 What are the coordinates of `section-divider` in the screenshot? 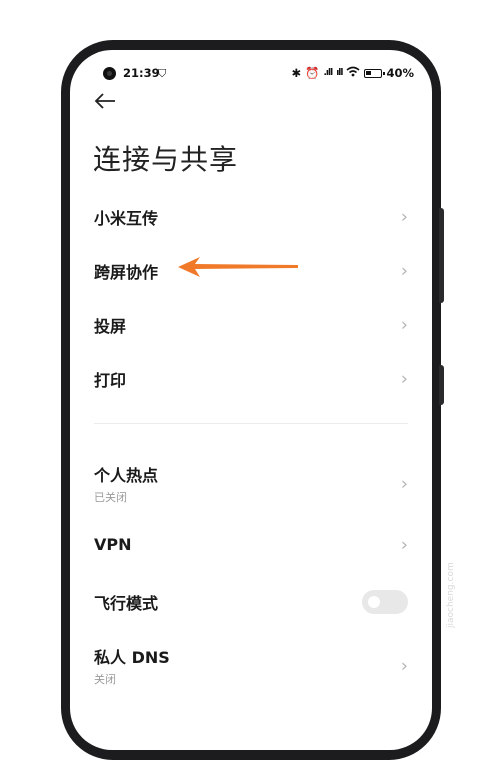 It's located at (251, 423).